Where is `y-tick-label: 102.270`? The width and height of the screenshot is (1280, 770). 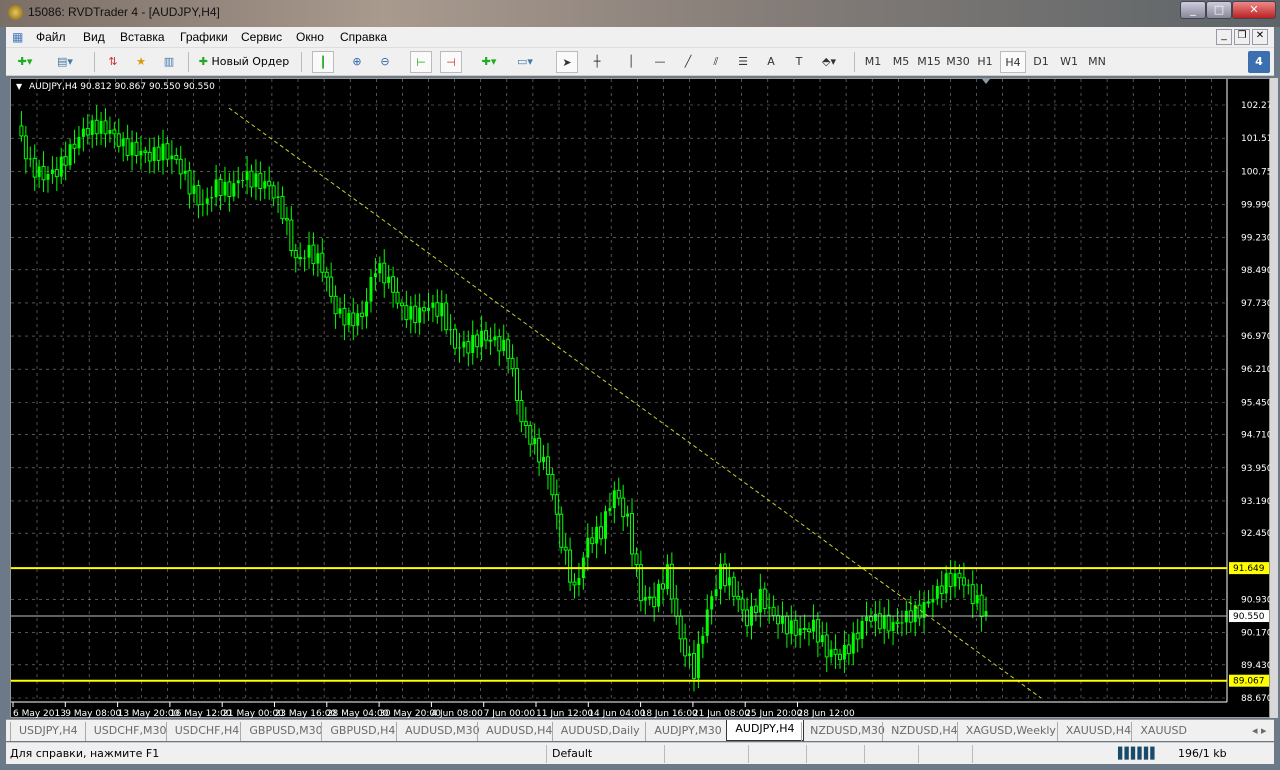 y-tick-label: 102.270 is located at coordinates (1256, 106).